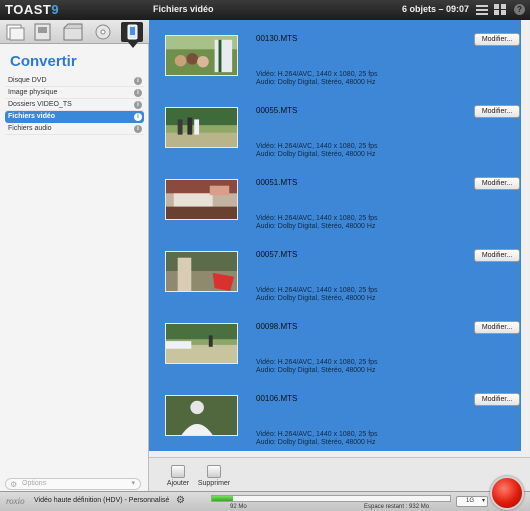 The image size is (530, 511). I want to click on audio-tab-icon, so click(43, 32).